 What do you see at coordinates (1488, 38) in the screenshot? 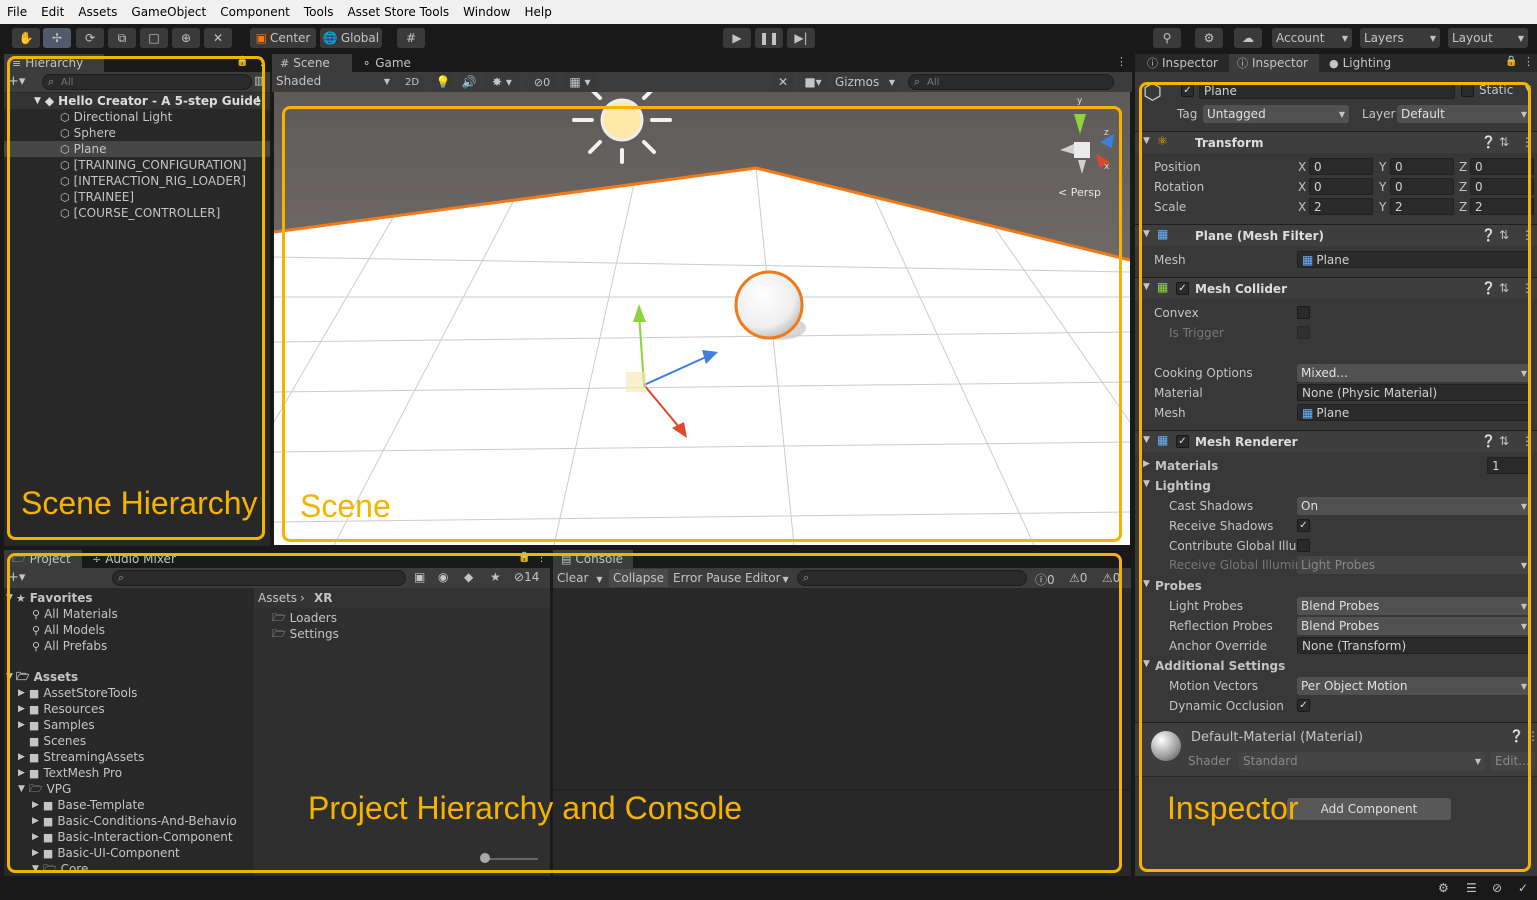
I see `layout-dropdown: Layout ▼` at bounding box center [1488, 38].